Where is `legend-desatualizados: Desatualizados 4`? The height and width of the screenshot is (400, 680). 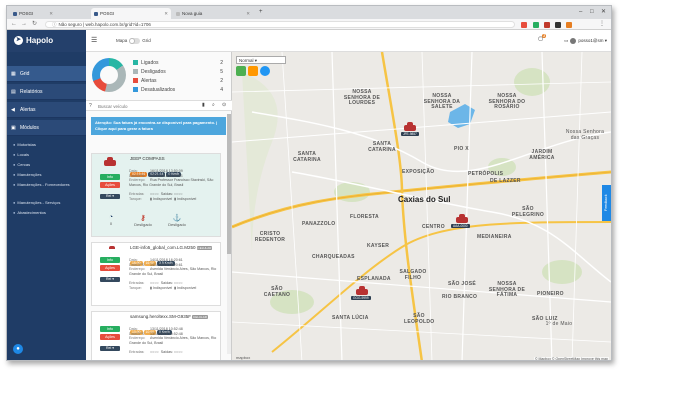
legend-desatualizados: Desatualizados 4 is located at coordinates (178, 90).